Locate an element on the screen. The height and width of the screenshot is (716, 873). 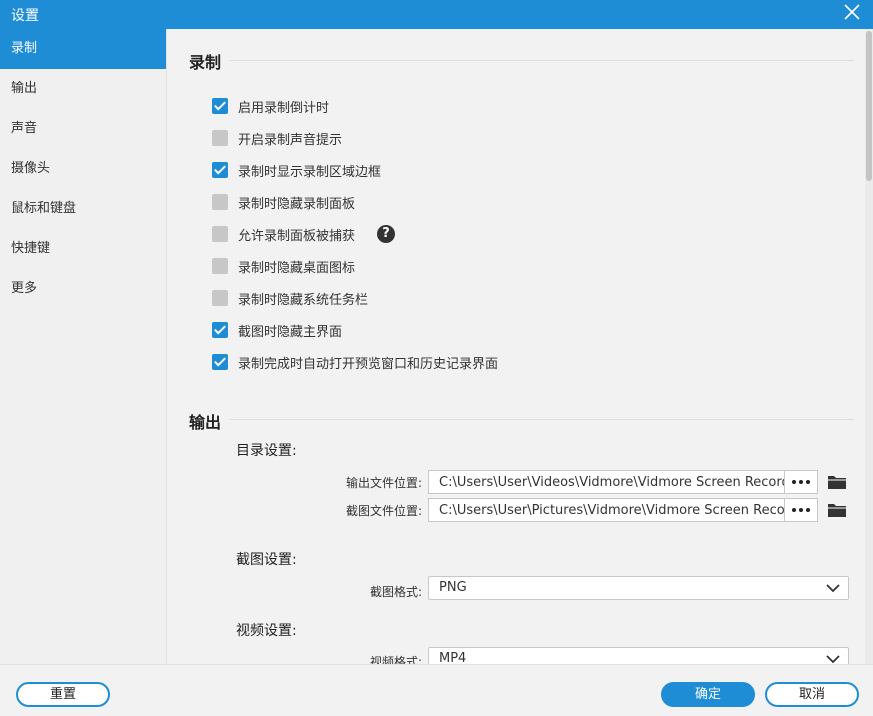
option-capture-panel: 允许录制面板被捕获 ? is located at coordinates (304, 234).